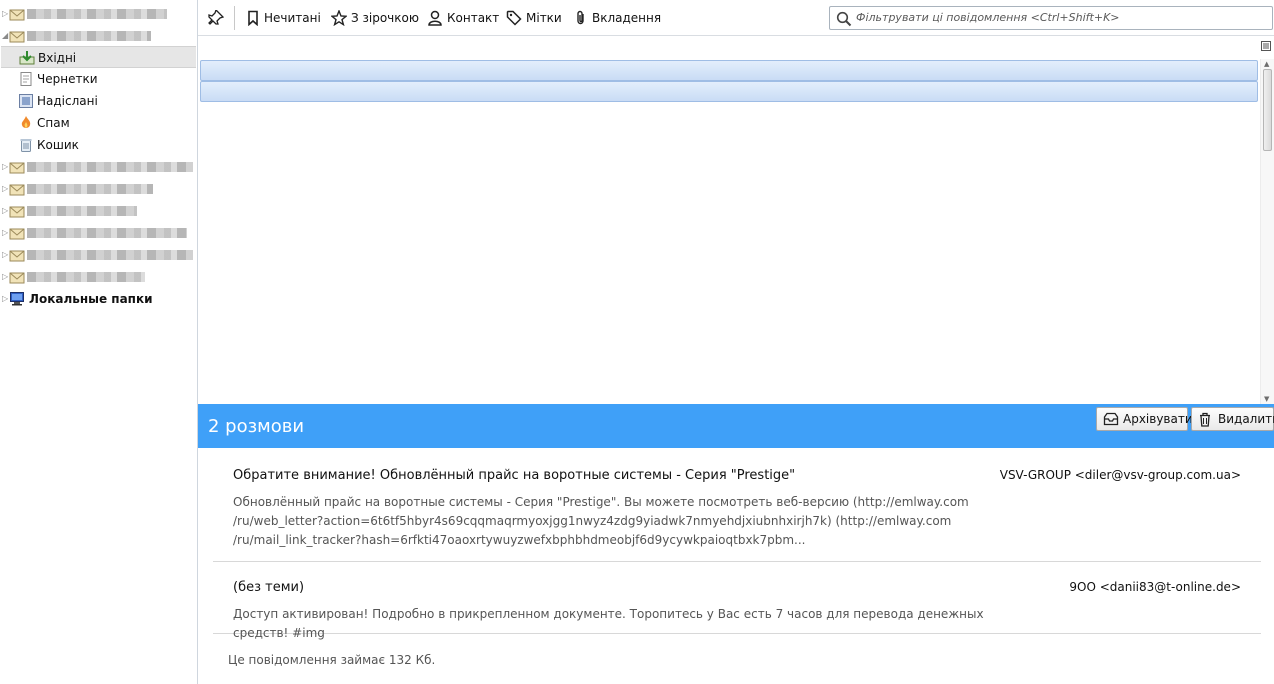  What do you see at coordinates (253, 18) in the screenshot?
I see `bookmark-icon` at bounding box center [253, 18].